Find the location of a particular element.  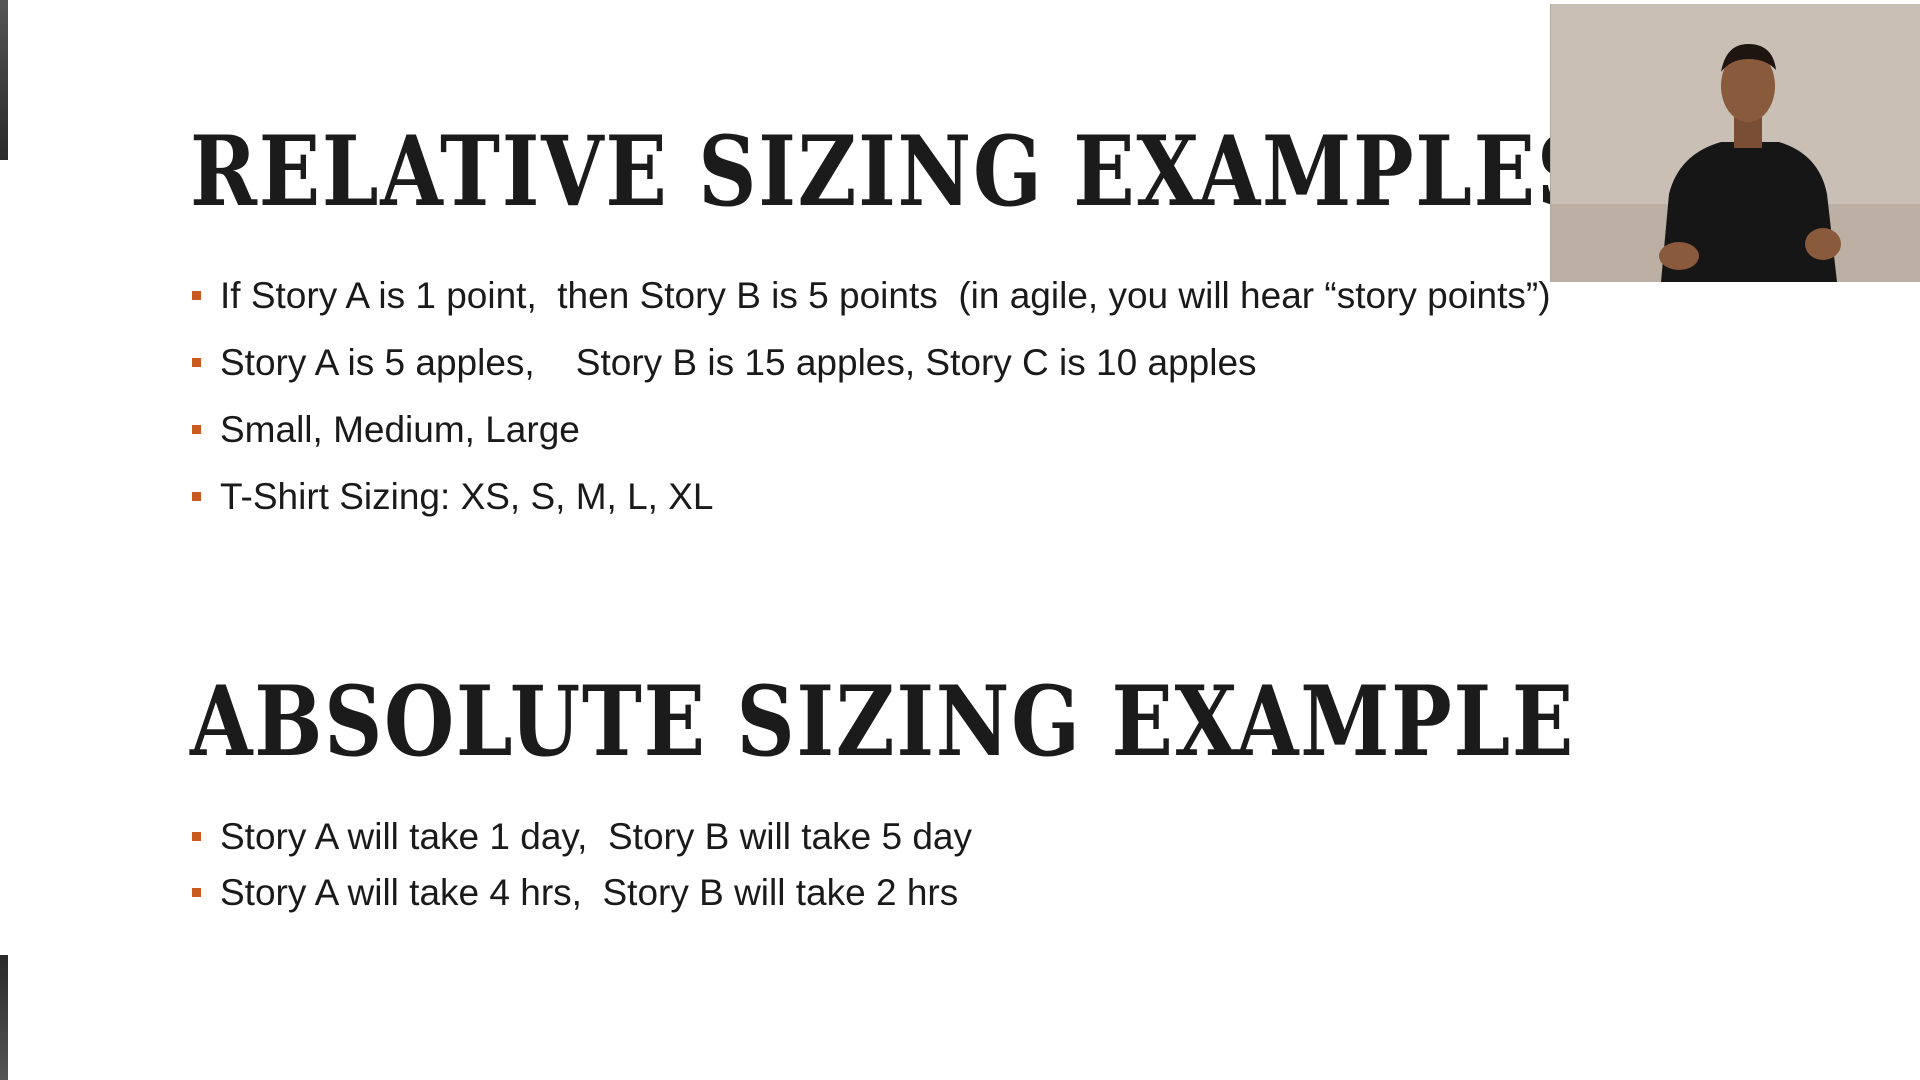

list-item: T-Shirt Sizing: XS, S, M, L, XL is located at coordinates (870, 497).